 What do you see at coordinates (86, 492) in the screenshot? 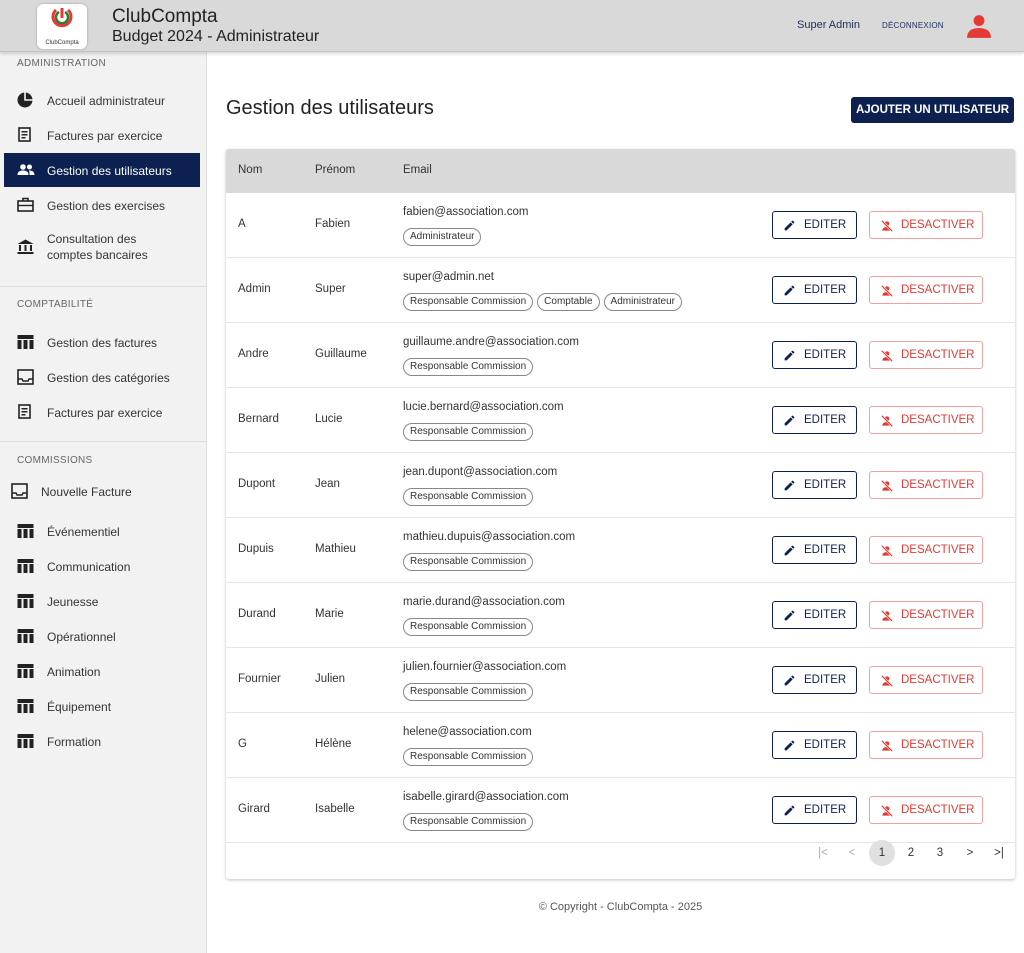
I see `sidebar-item-label: Nouvelle Facture` at bounding box center [86, 492].